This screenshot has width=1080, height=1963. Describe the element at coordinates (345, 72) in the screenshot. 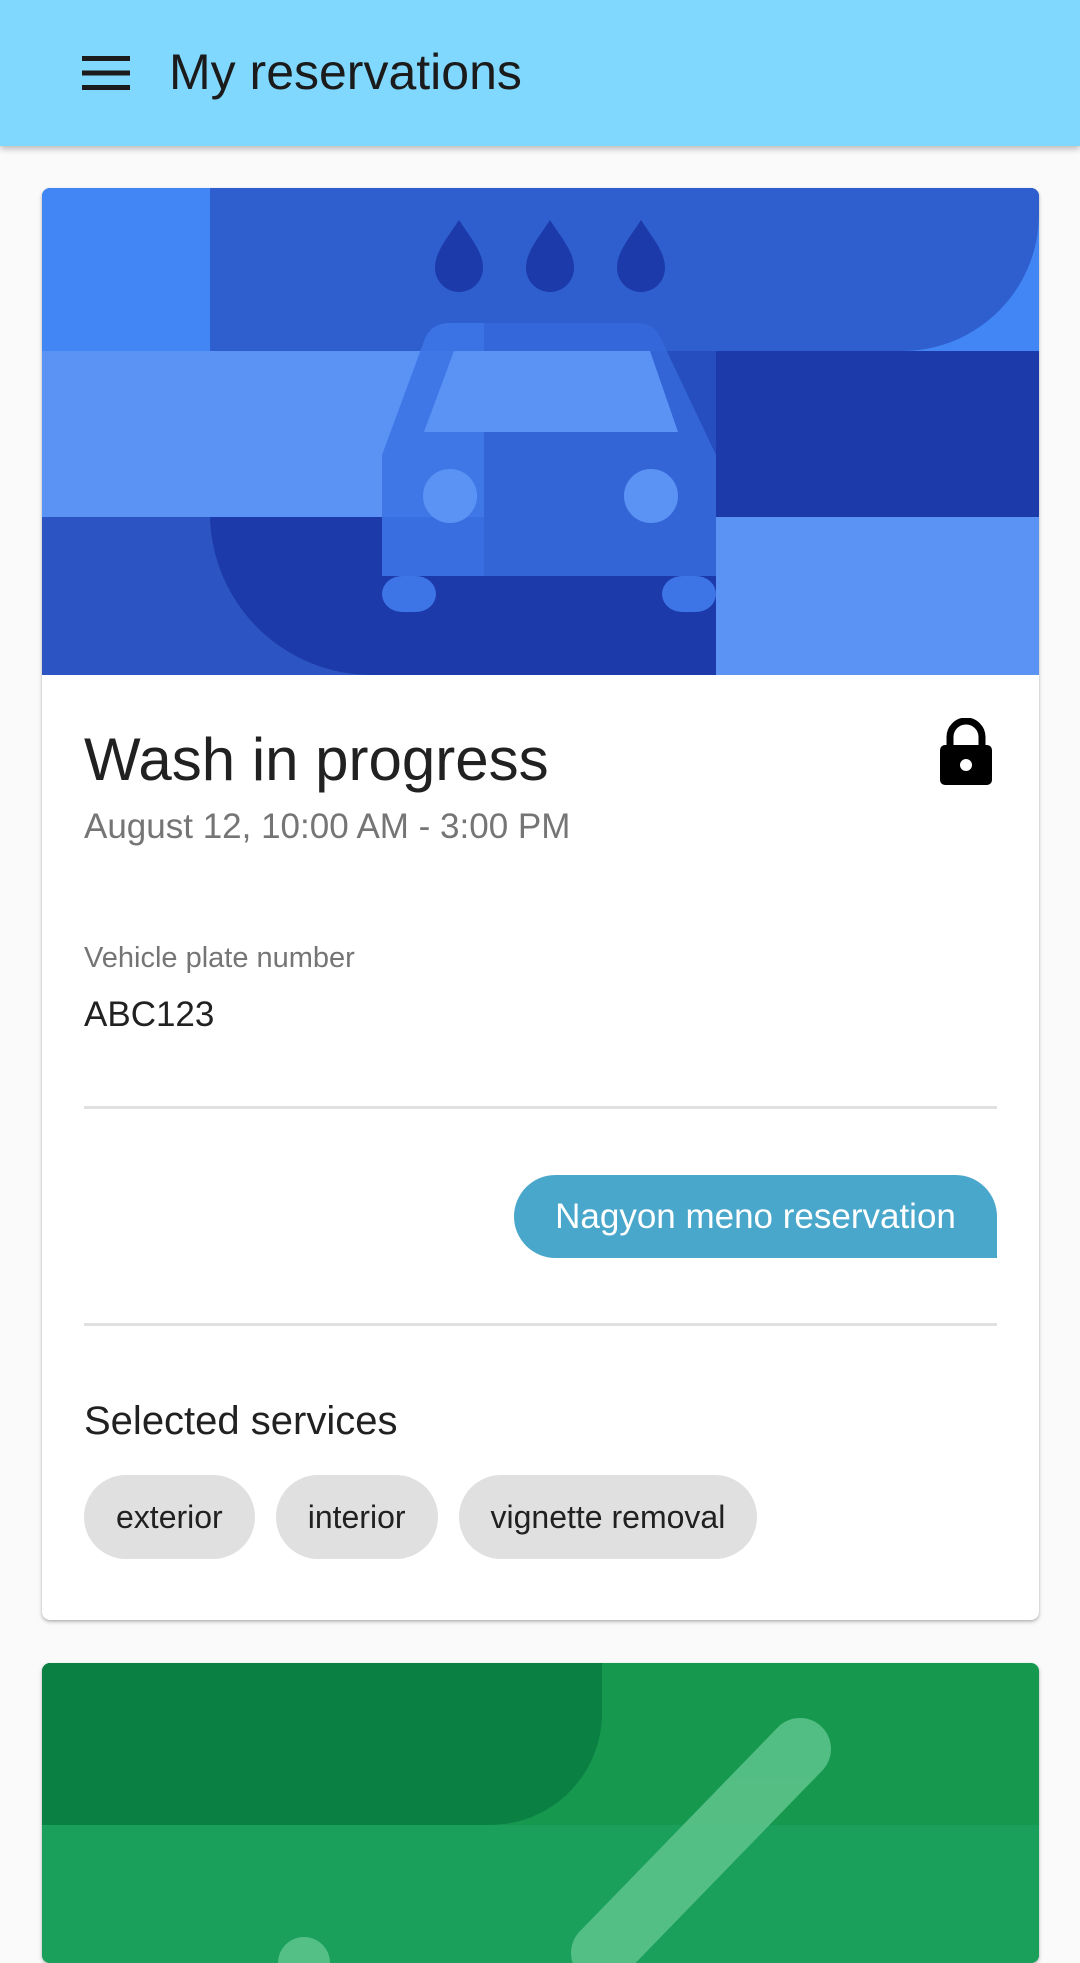

I see `page-title: My reservations` at that location.